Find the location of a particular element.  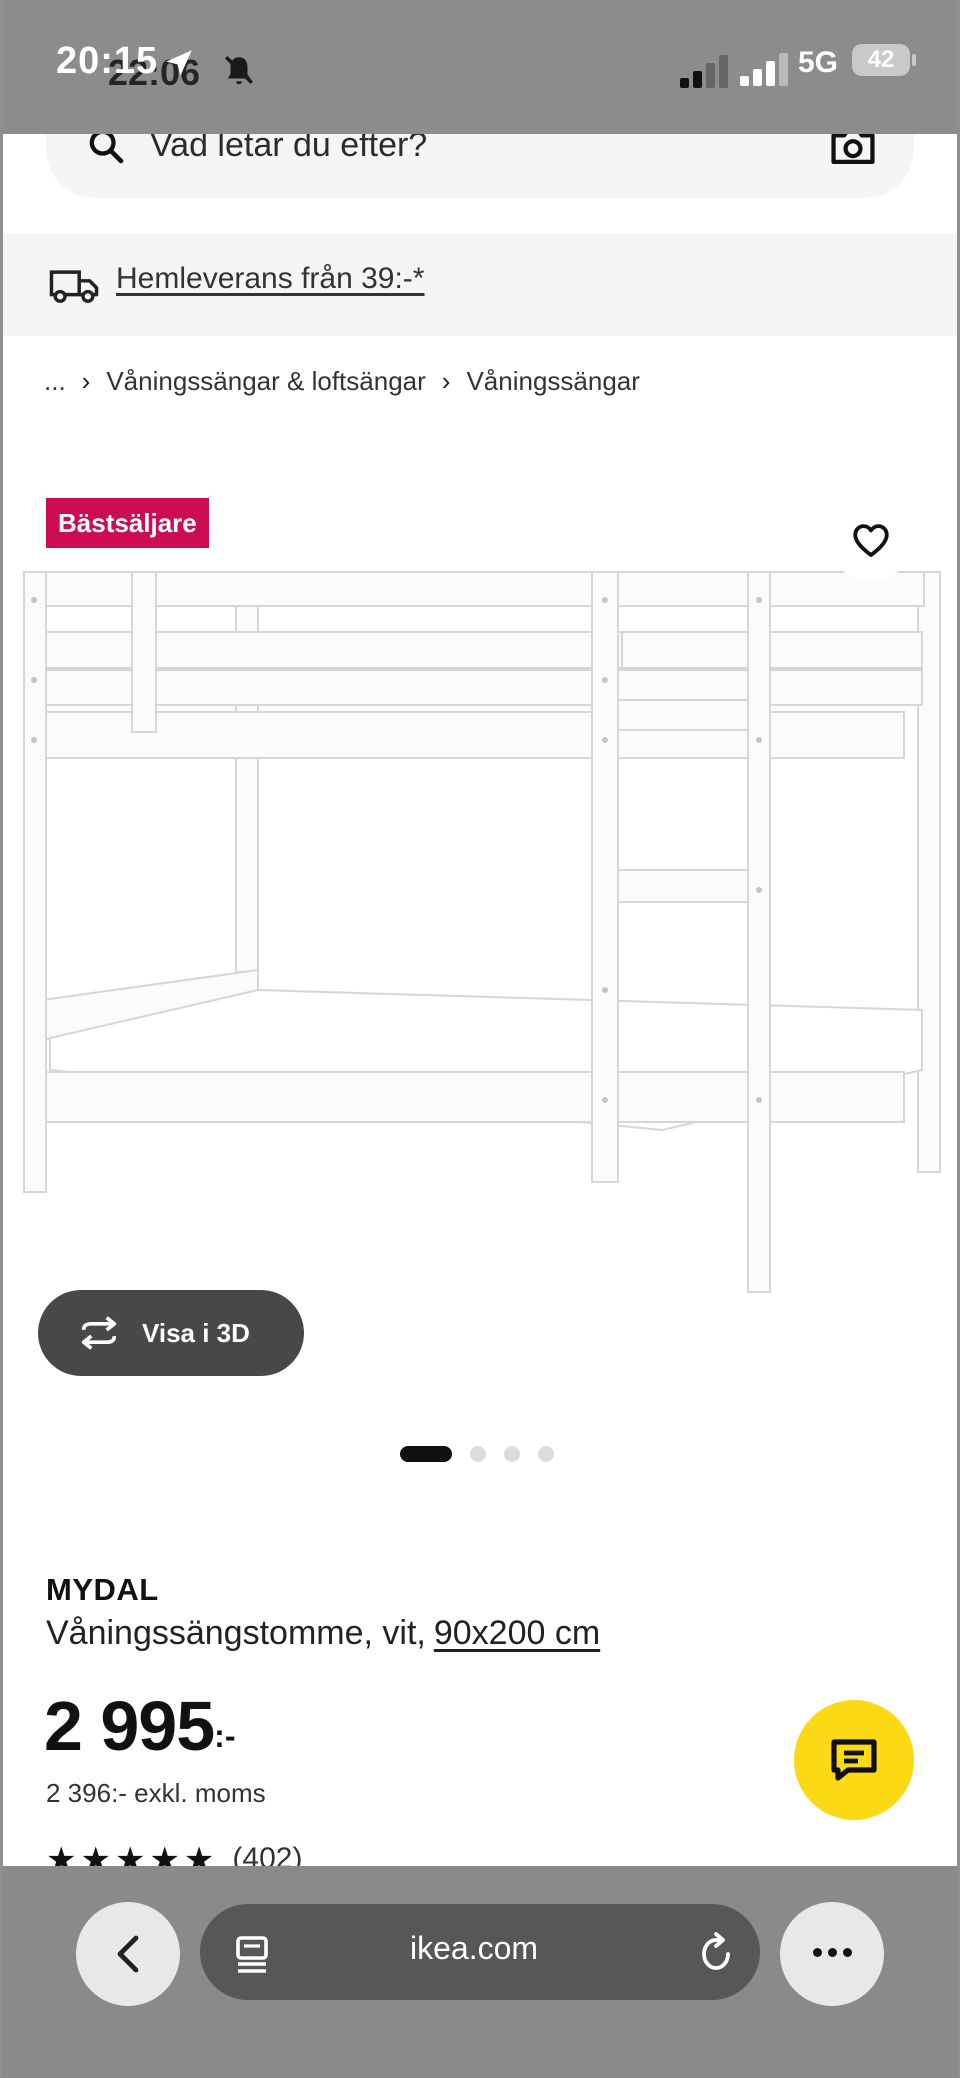

chevron-left-icon is located at coordinates (128, 1954).